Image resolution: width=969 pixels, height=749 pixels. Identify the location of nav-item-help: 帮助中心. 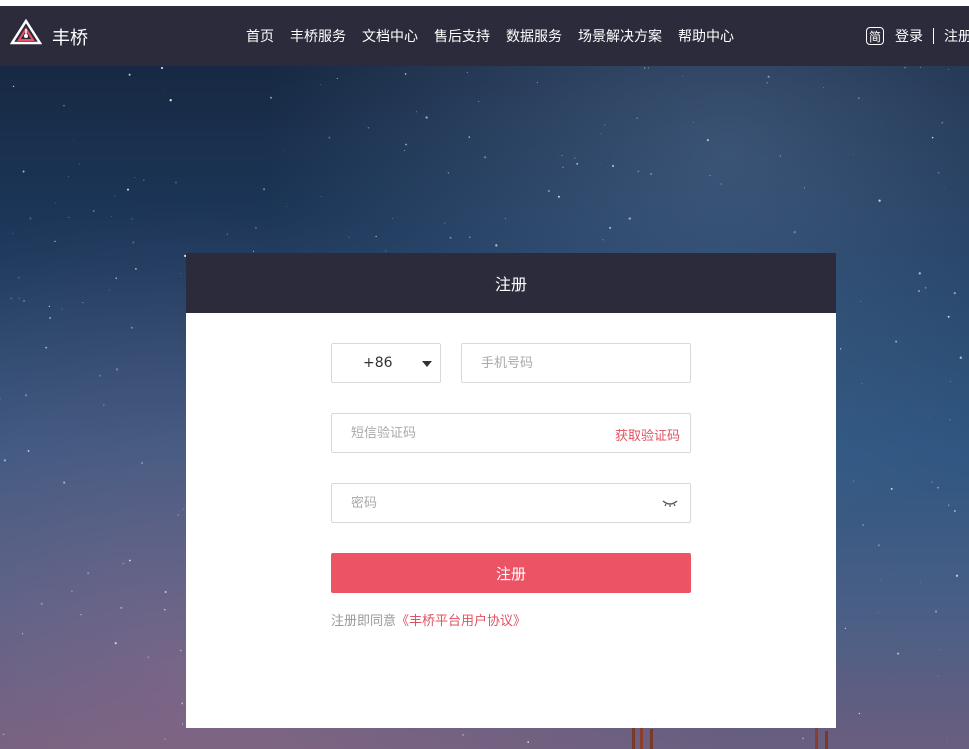
(706, 36).